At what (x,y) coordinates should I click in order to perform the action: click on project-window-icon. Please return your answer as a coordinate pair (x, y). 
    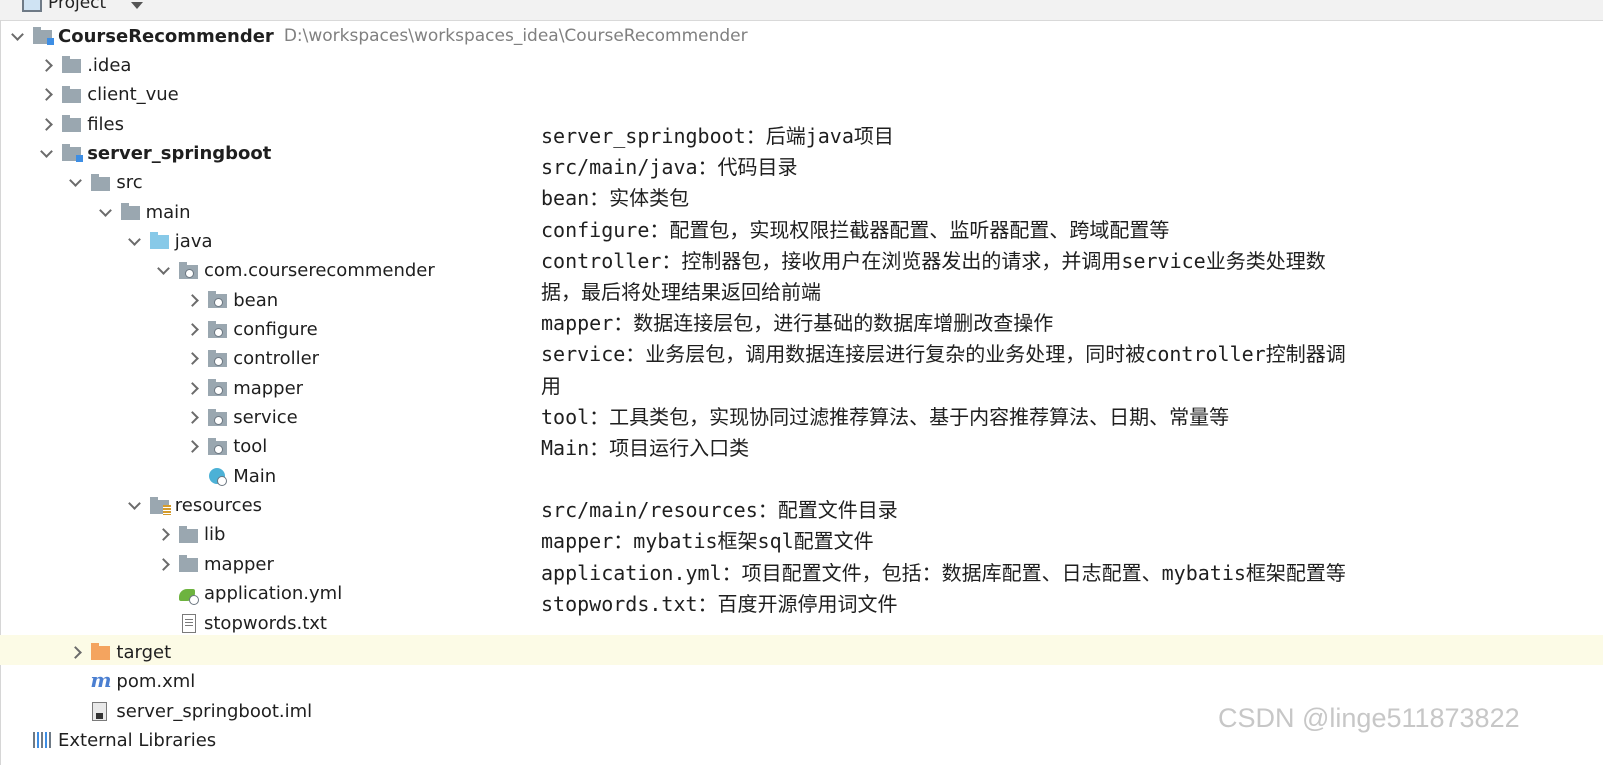
    Looking at the image, I should click on (32, 6).